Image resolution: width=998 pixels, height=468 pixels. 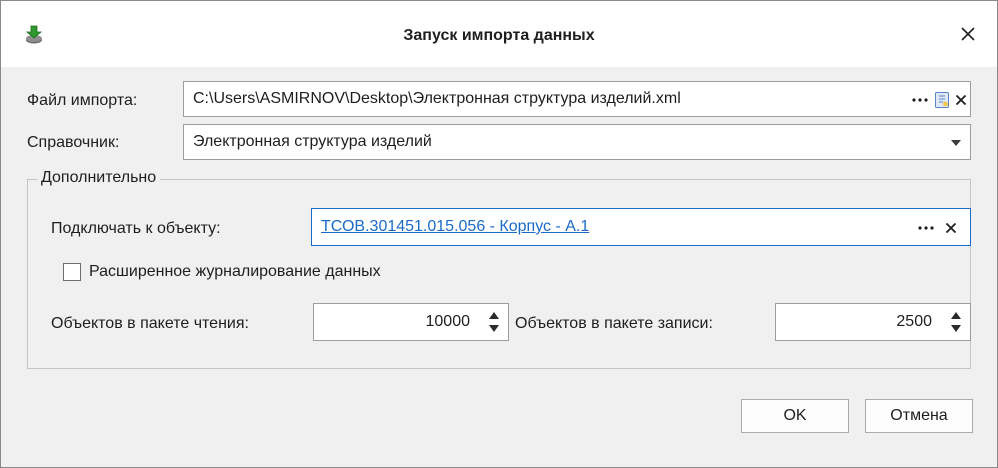 I want to click on chevron-down-icon, so click(x=956, y=143).